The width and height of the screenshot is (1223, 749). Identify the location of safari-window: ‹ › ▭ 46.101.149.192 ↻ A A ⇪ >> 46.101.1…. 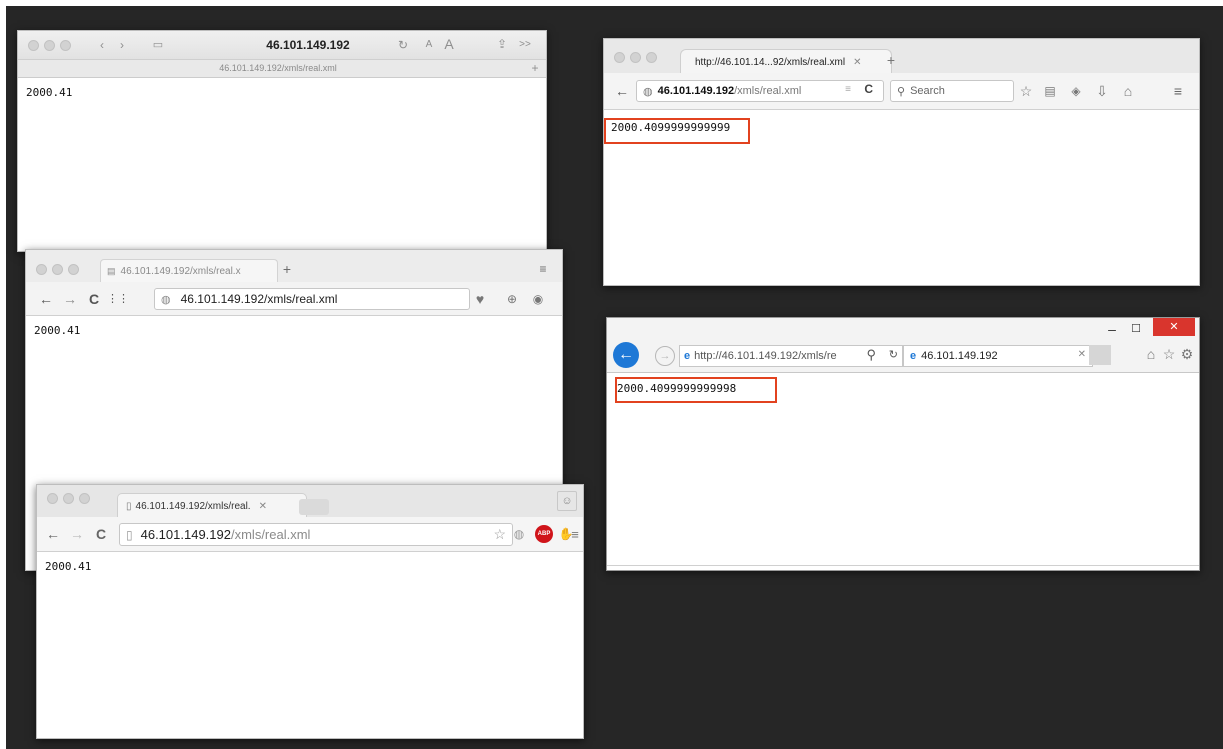
(282, 141).